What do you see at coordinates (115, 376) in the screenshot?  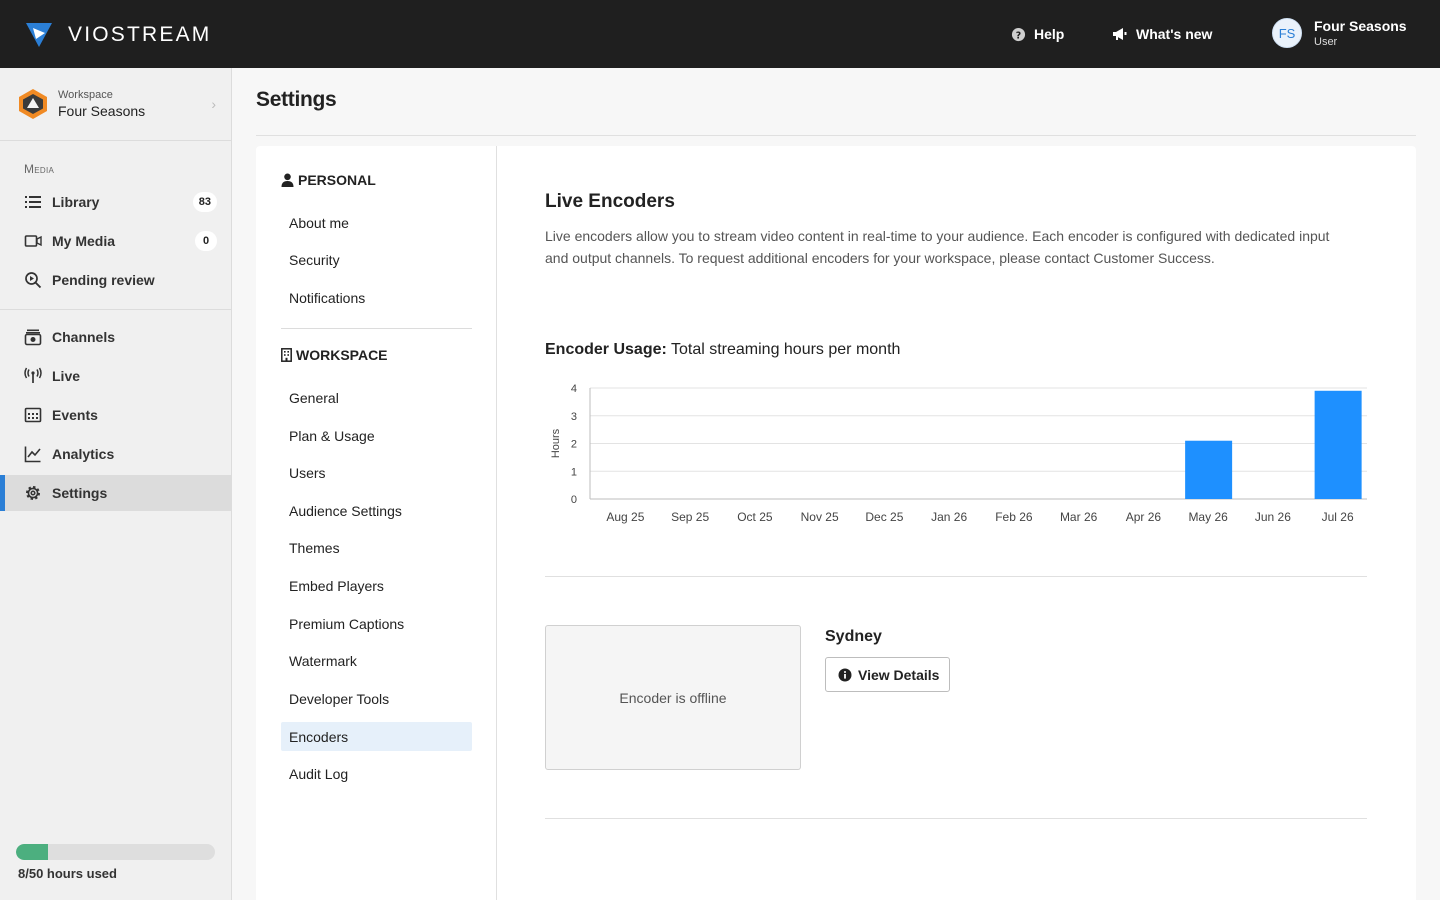 I see `sidebar-item-live: Live` at bounding box center [115, 376].